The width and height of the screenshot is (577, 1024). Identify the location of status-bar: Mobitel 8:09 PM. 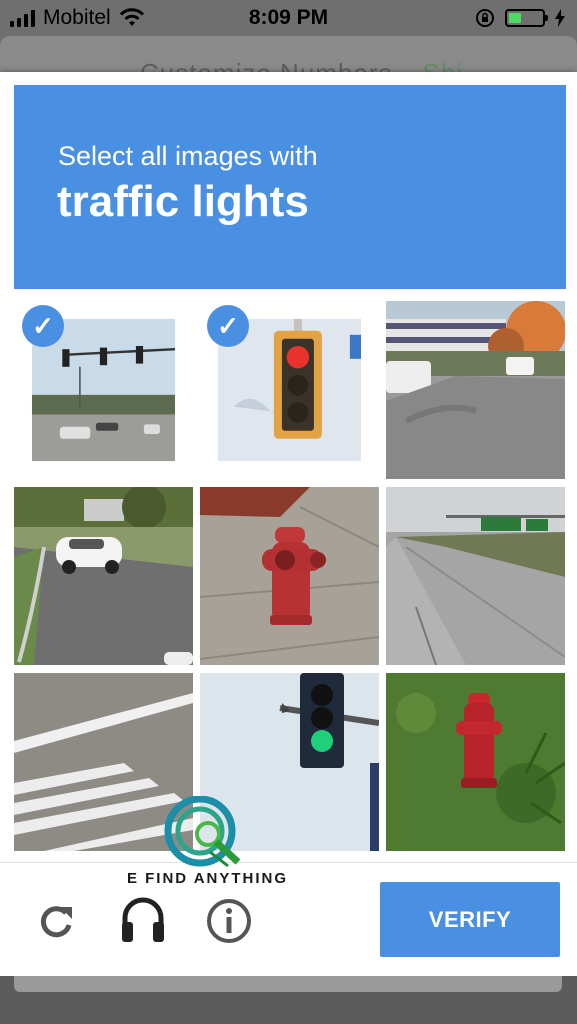
(288, 18).